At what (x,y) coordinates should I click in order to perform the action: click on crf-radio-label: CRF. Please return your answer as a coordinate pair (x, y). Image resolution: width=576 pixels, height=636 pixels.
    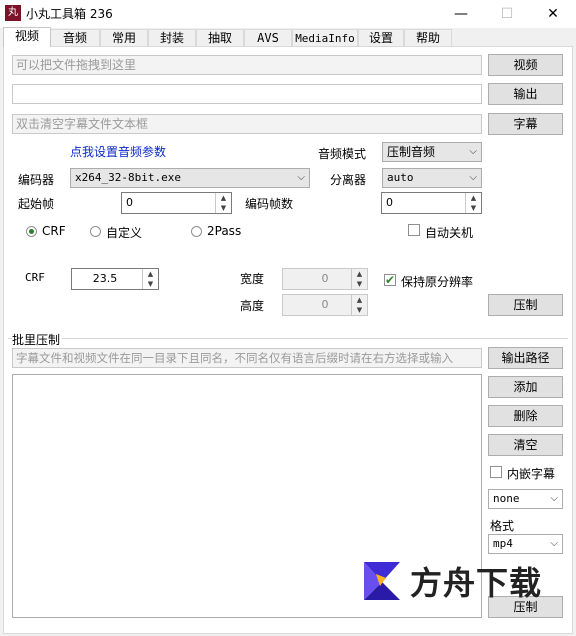
    Looking at the image, I should click on (54, 231).